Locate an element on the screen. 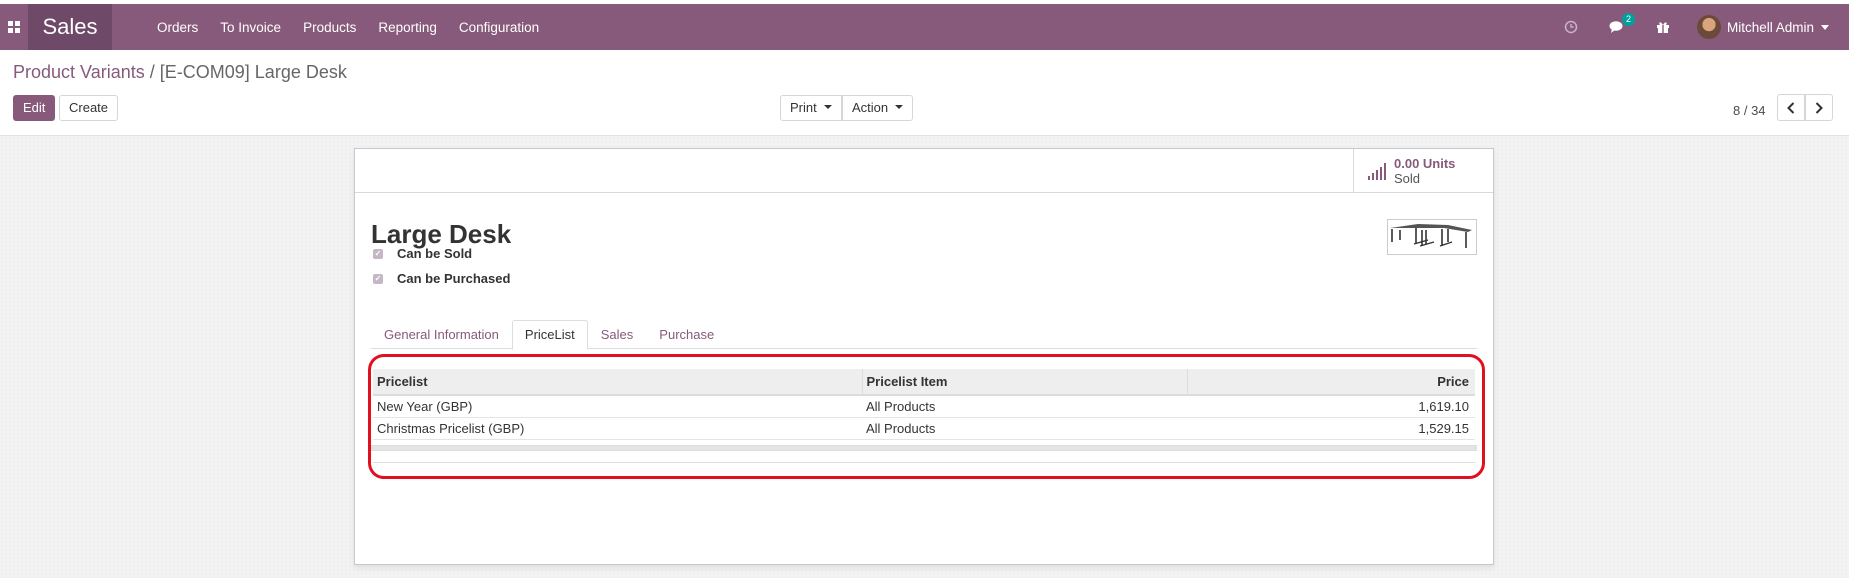 Image resolution: width=1849 pixels, height=584 pixels. tab-general-information: General Information is located at coordinates (441, 334).